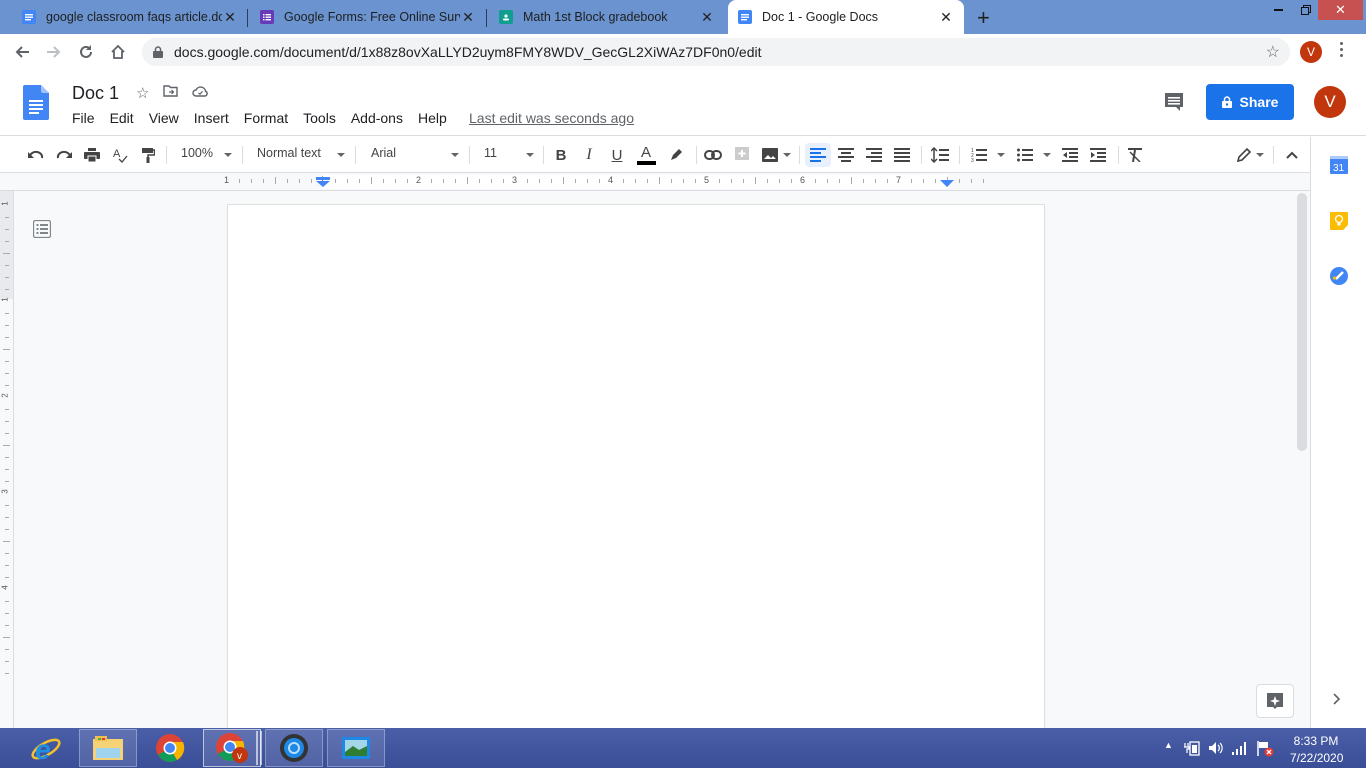 This screenshot has height=768, width=1366. I want to click on font-size-dropdown-icon, so click(530, 155).